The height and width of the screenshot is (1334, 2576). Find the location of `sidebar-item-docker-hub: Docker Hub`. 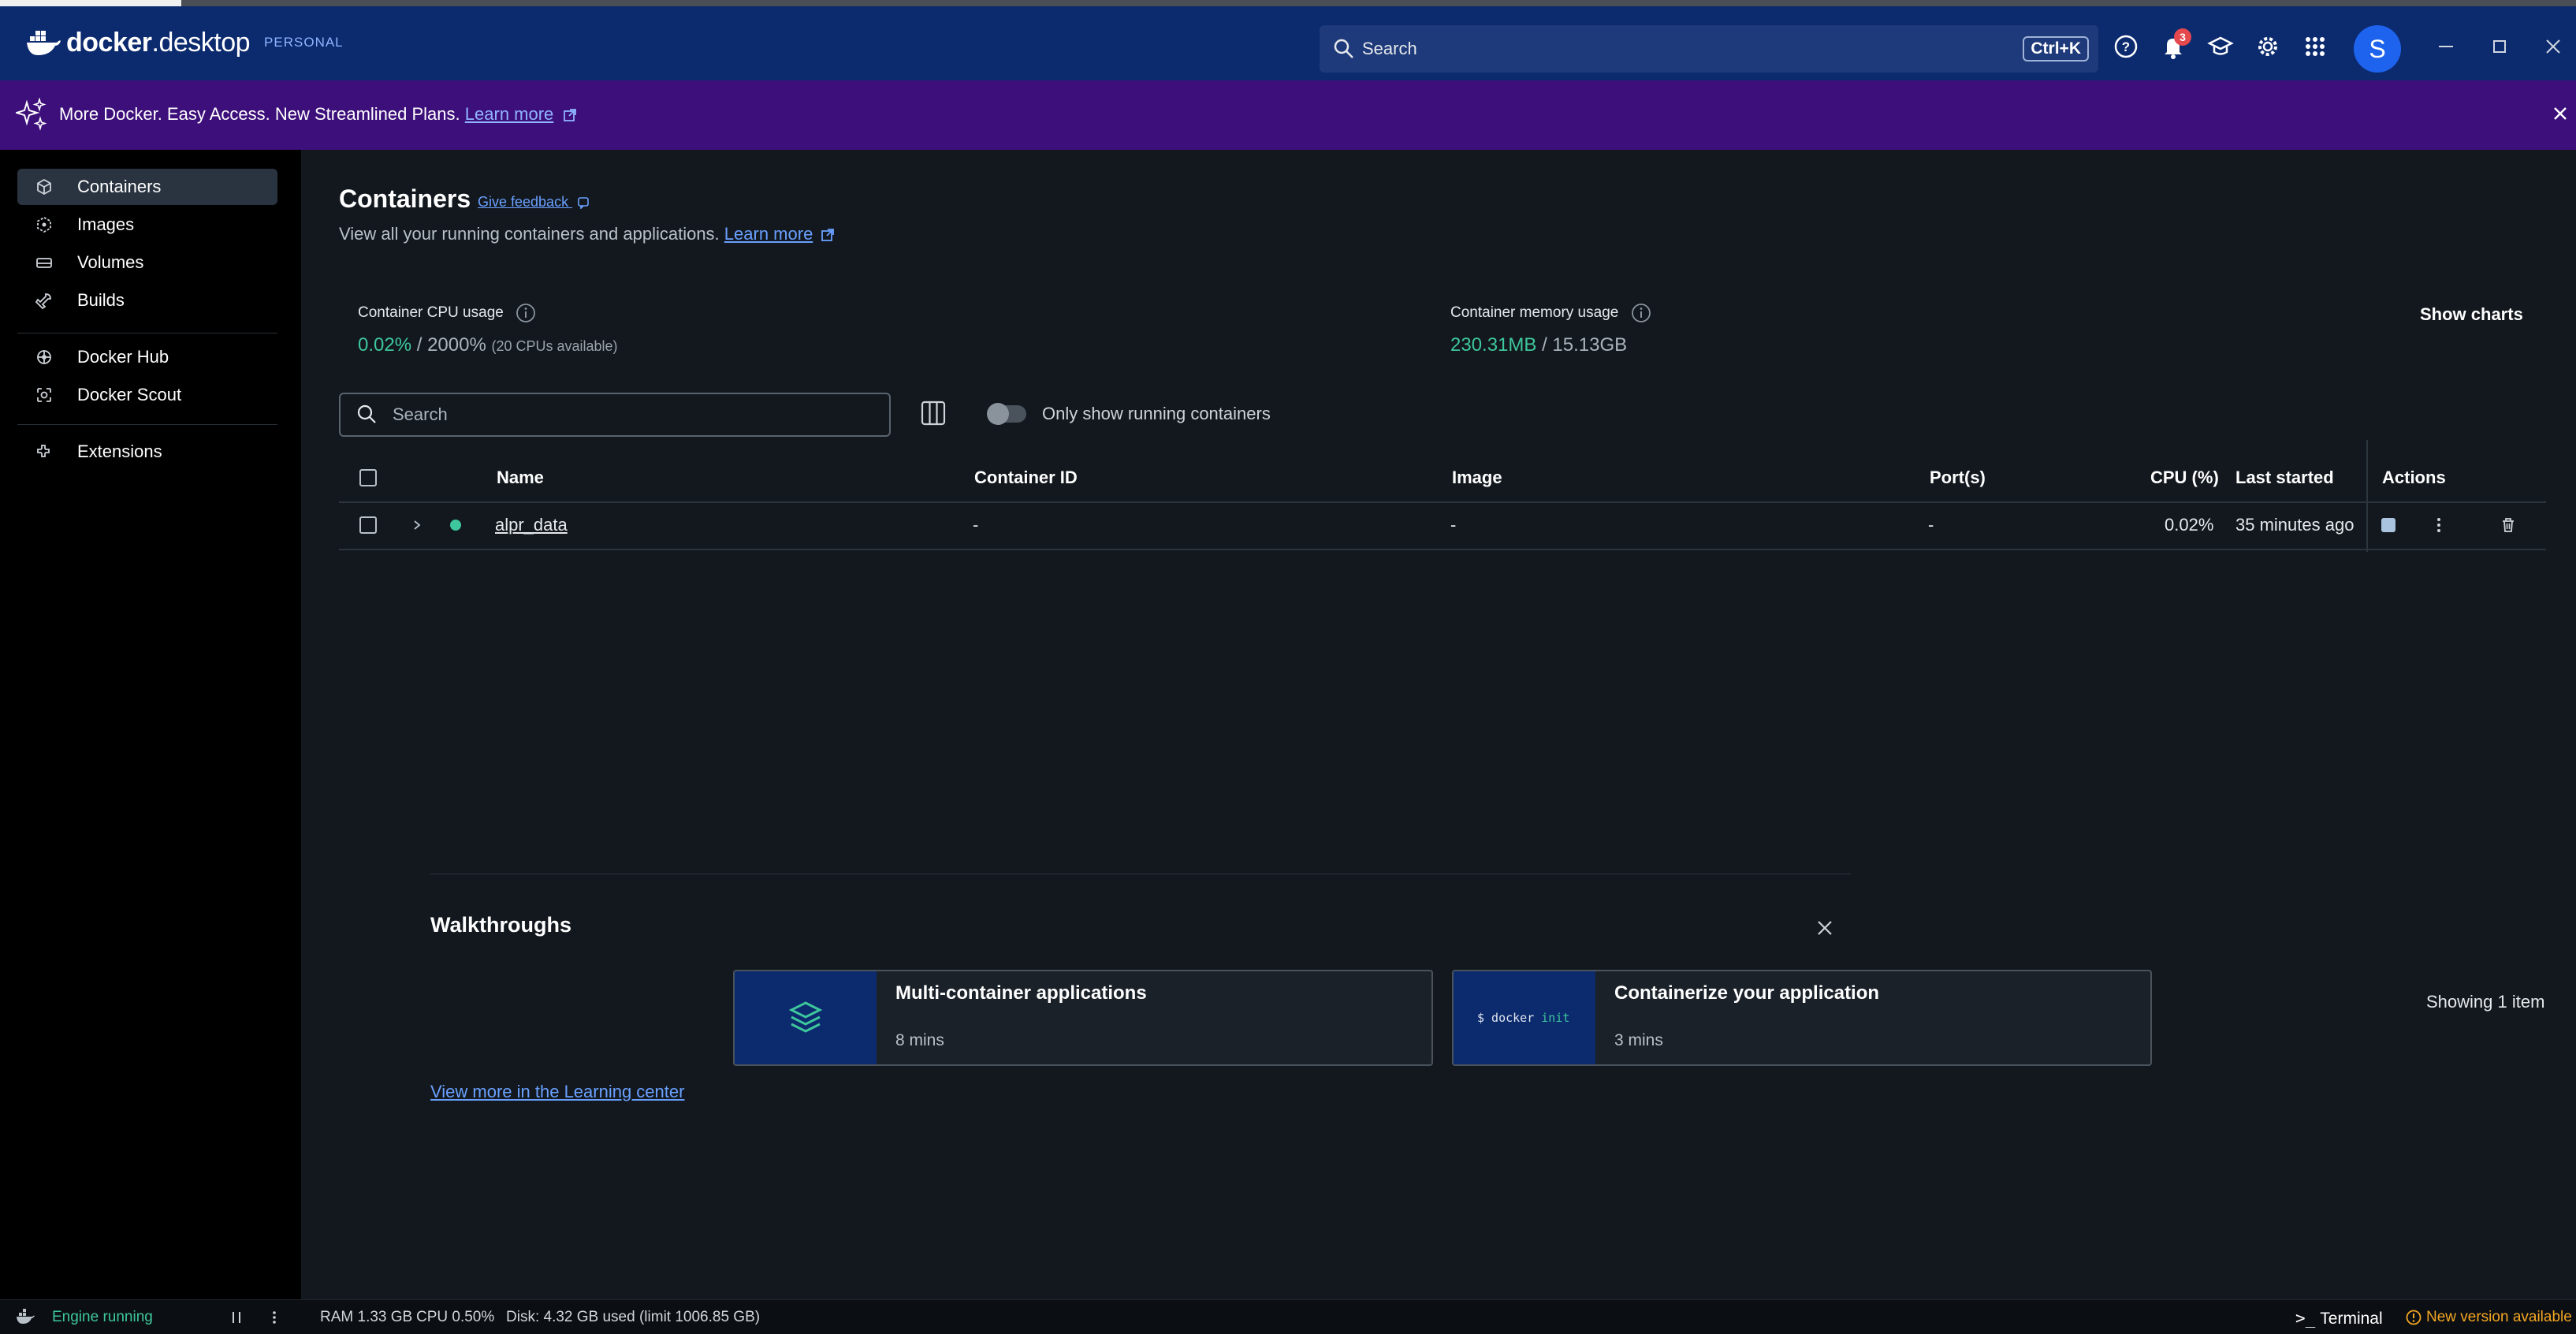

sidebar-item-docker-hub: Docker Hub is located at coordinates (147, 357).